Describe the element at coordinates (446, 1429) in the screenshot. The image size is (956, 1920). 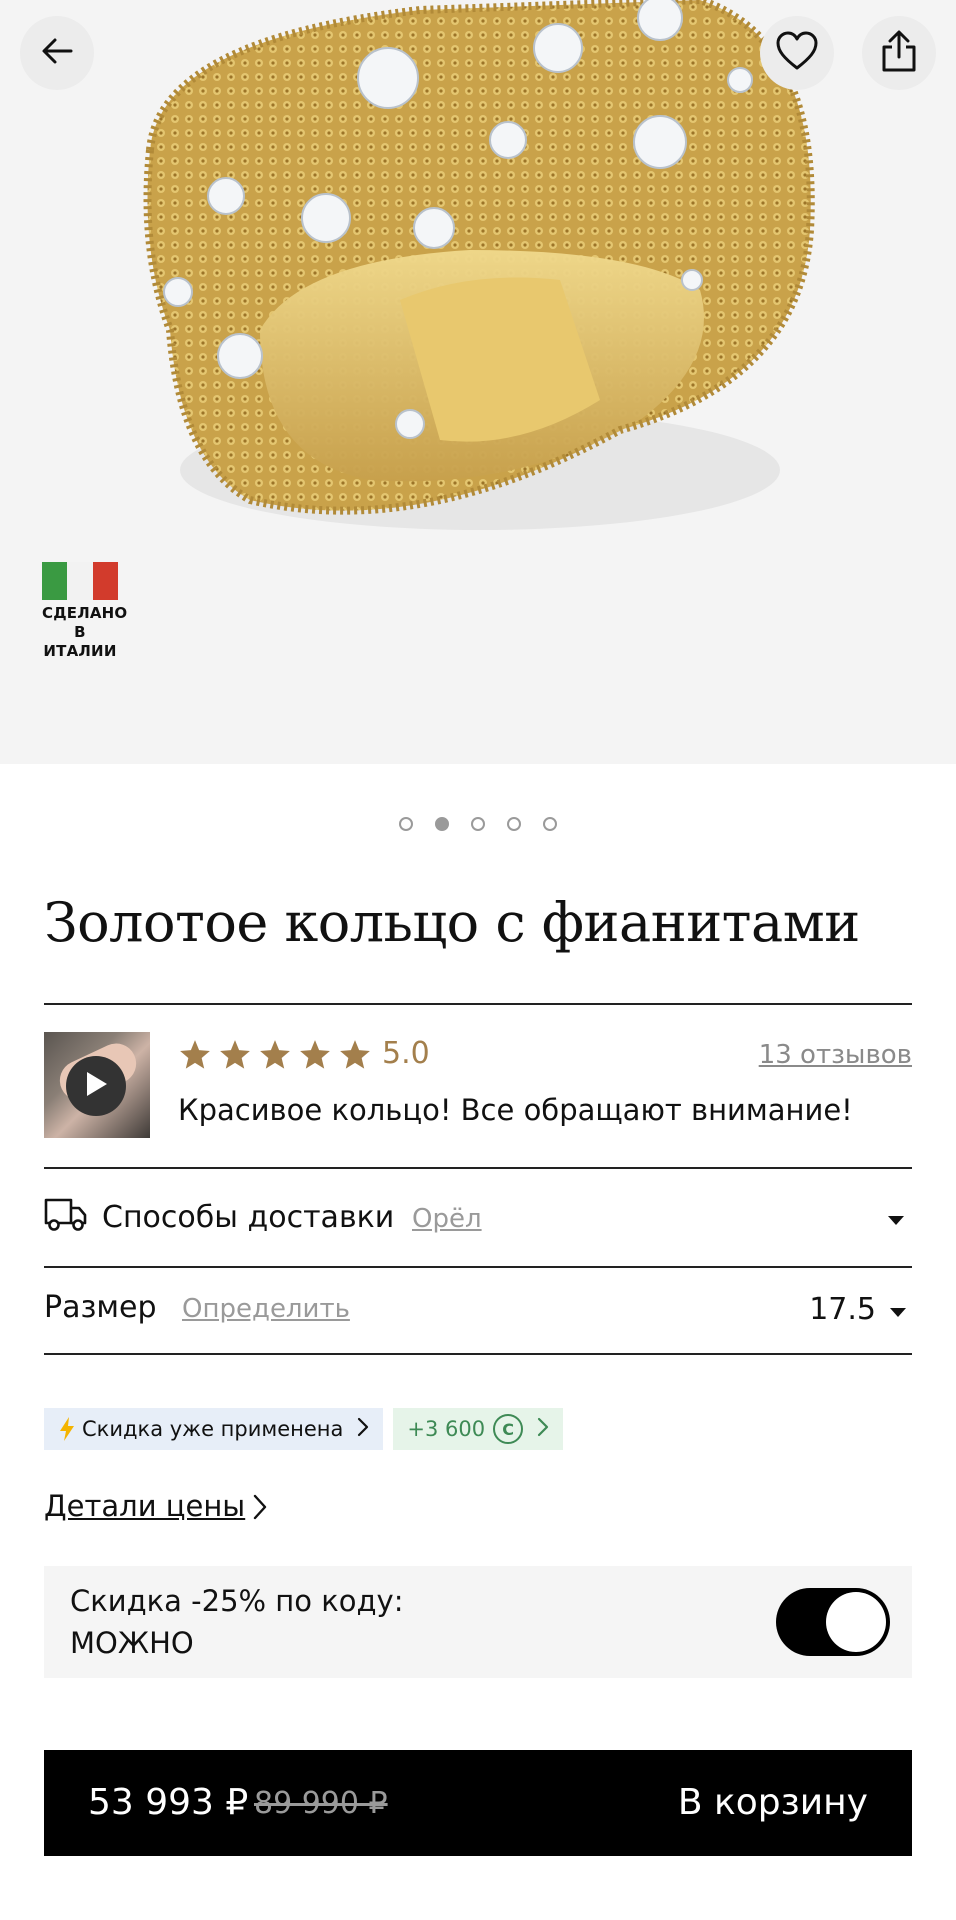
I see `bonus-points-label: +3 600` at that location.